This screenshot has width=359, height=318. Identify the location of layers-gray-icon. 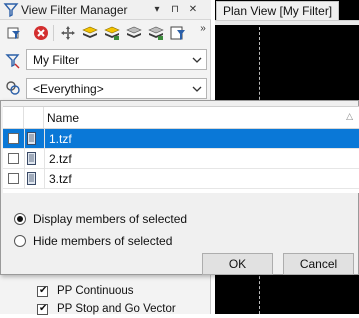
(134, 32).